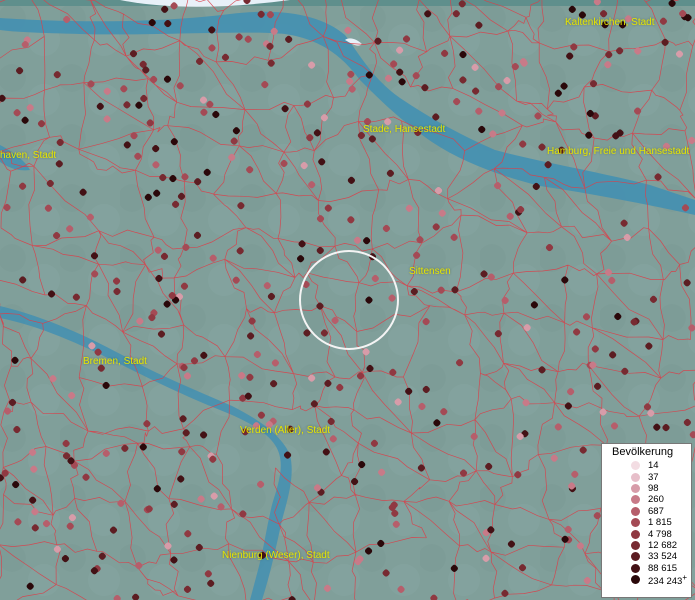  I want to click on legend-value: 234 243+, so click(668, 579).